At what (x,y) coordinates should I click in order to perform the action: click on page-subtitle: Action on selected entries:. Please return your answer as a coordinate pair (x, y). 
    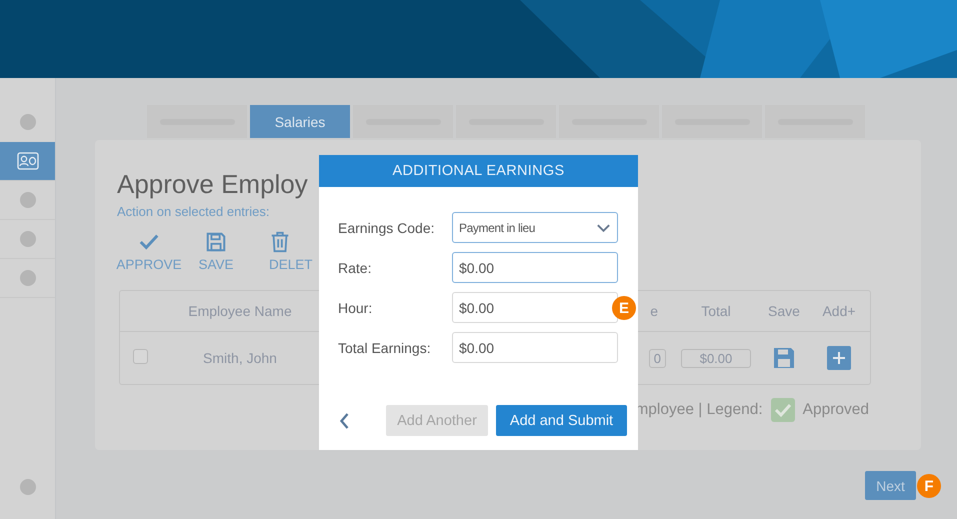
    Looking at the image, I should click on (193, 211).